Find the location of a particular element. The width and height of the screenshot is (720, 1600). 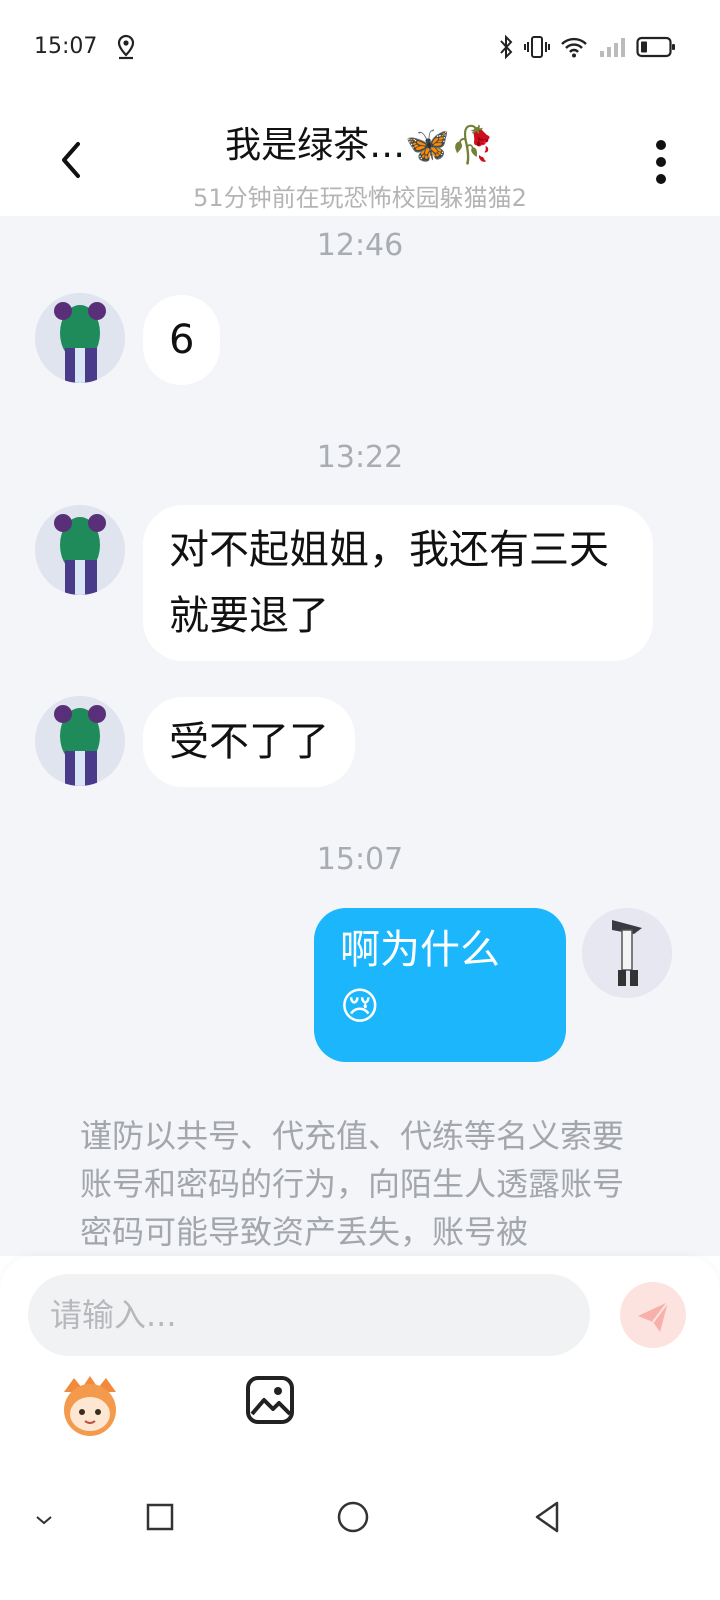

paper-plane-icon is located at coordinates (653, 1315).